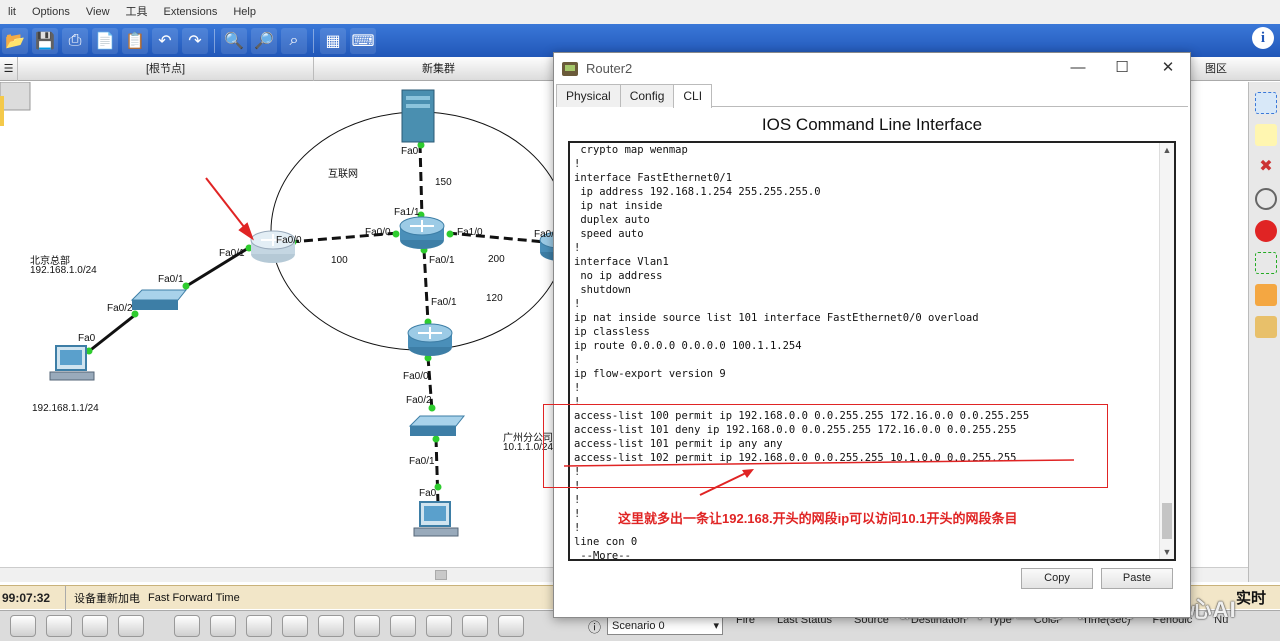 The image size is (1280, 641). What do you see at coordinates (105, 40) in the screenshot?
I see `activity-wizard-icon: 📄` at bounding box center [105, 40].